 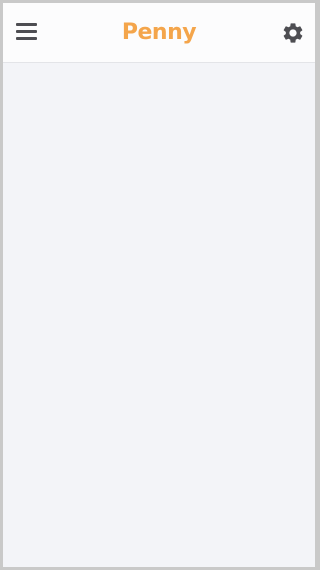 I want to click on settings-button, so click(x=293, y=33).